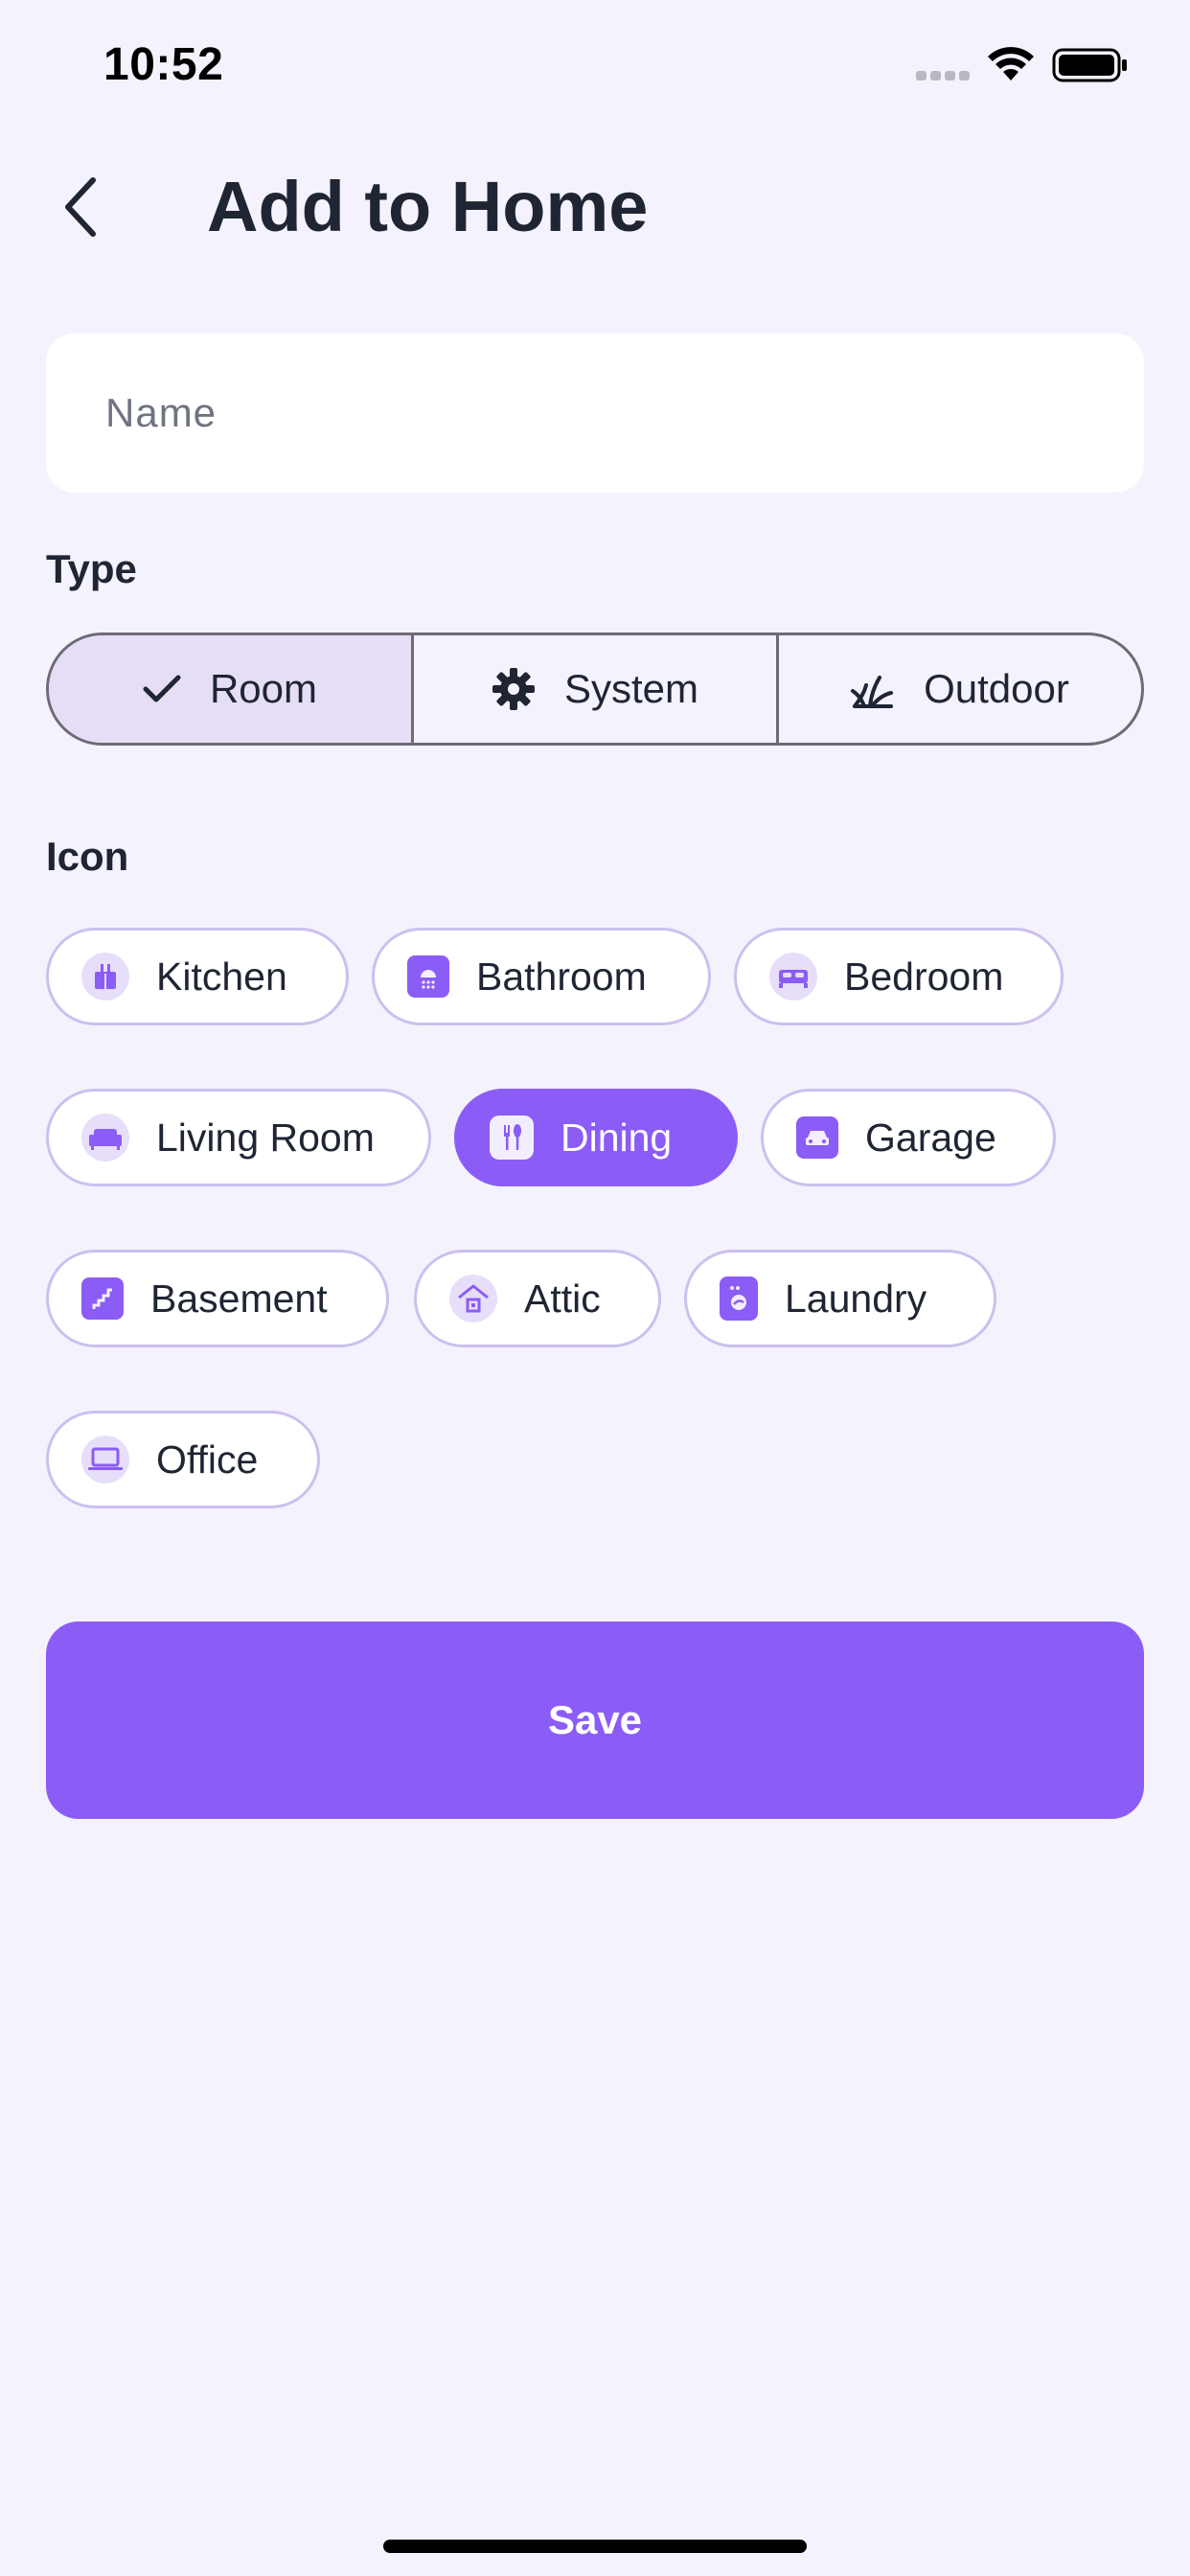  I want to click on segment-system: System, so click(596, 689).